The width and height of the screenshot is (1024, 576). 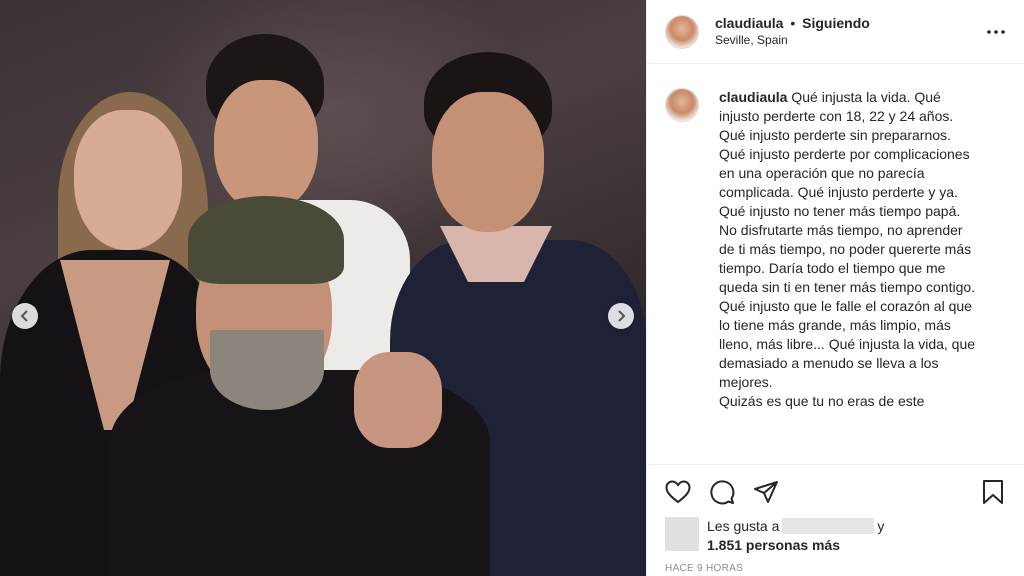 I want to click on likes-count-link: 1.851 personas más, so click(x=773, y=545).